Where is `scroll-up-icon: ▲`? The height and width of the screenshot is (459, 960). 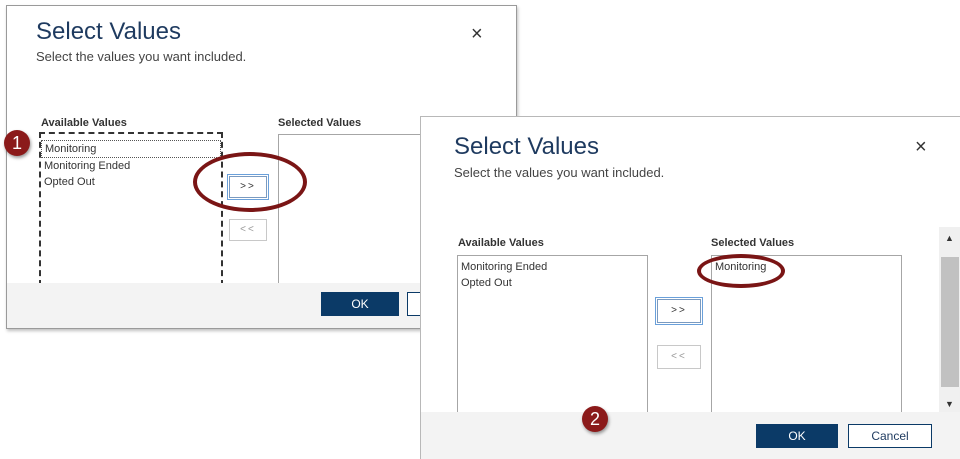 scroll-up-icon: ▲ is located at coordinates (949, 238).